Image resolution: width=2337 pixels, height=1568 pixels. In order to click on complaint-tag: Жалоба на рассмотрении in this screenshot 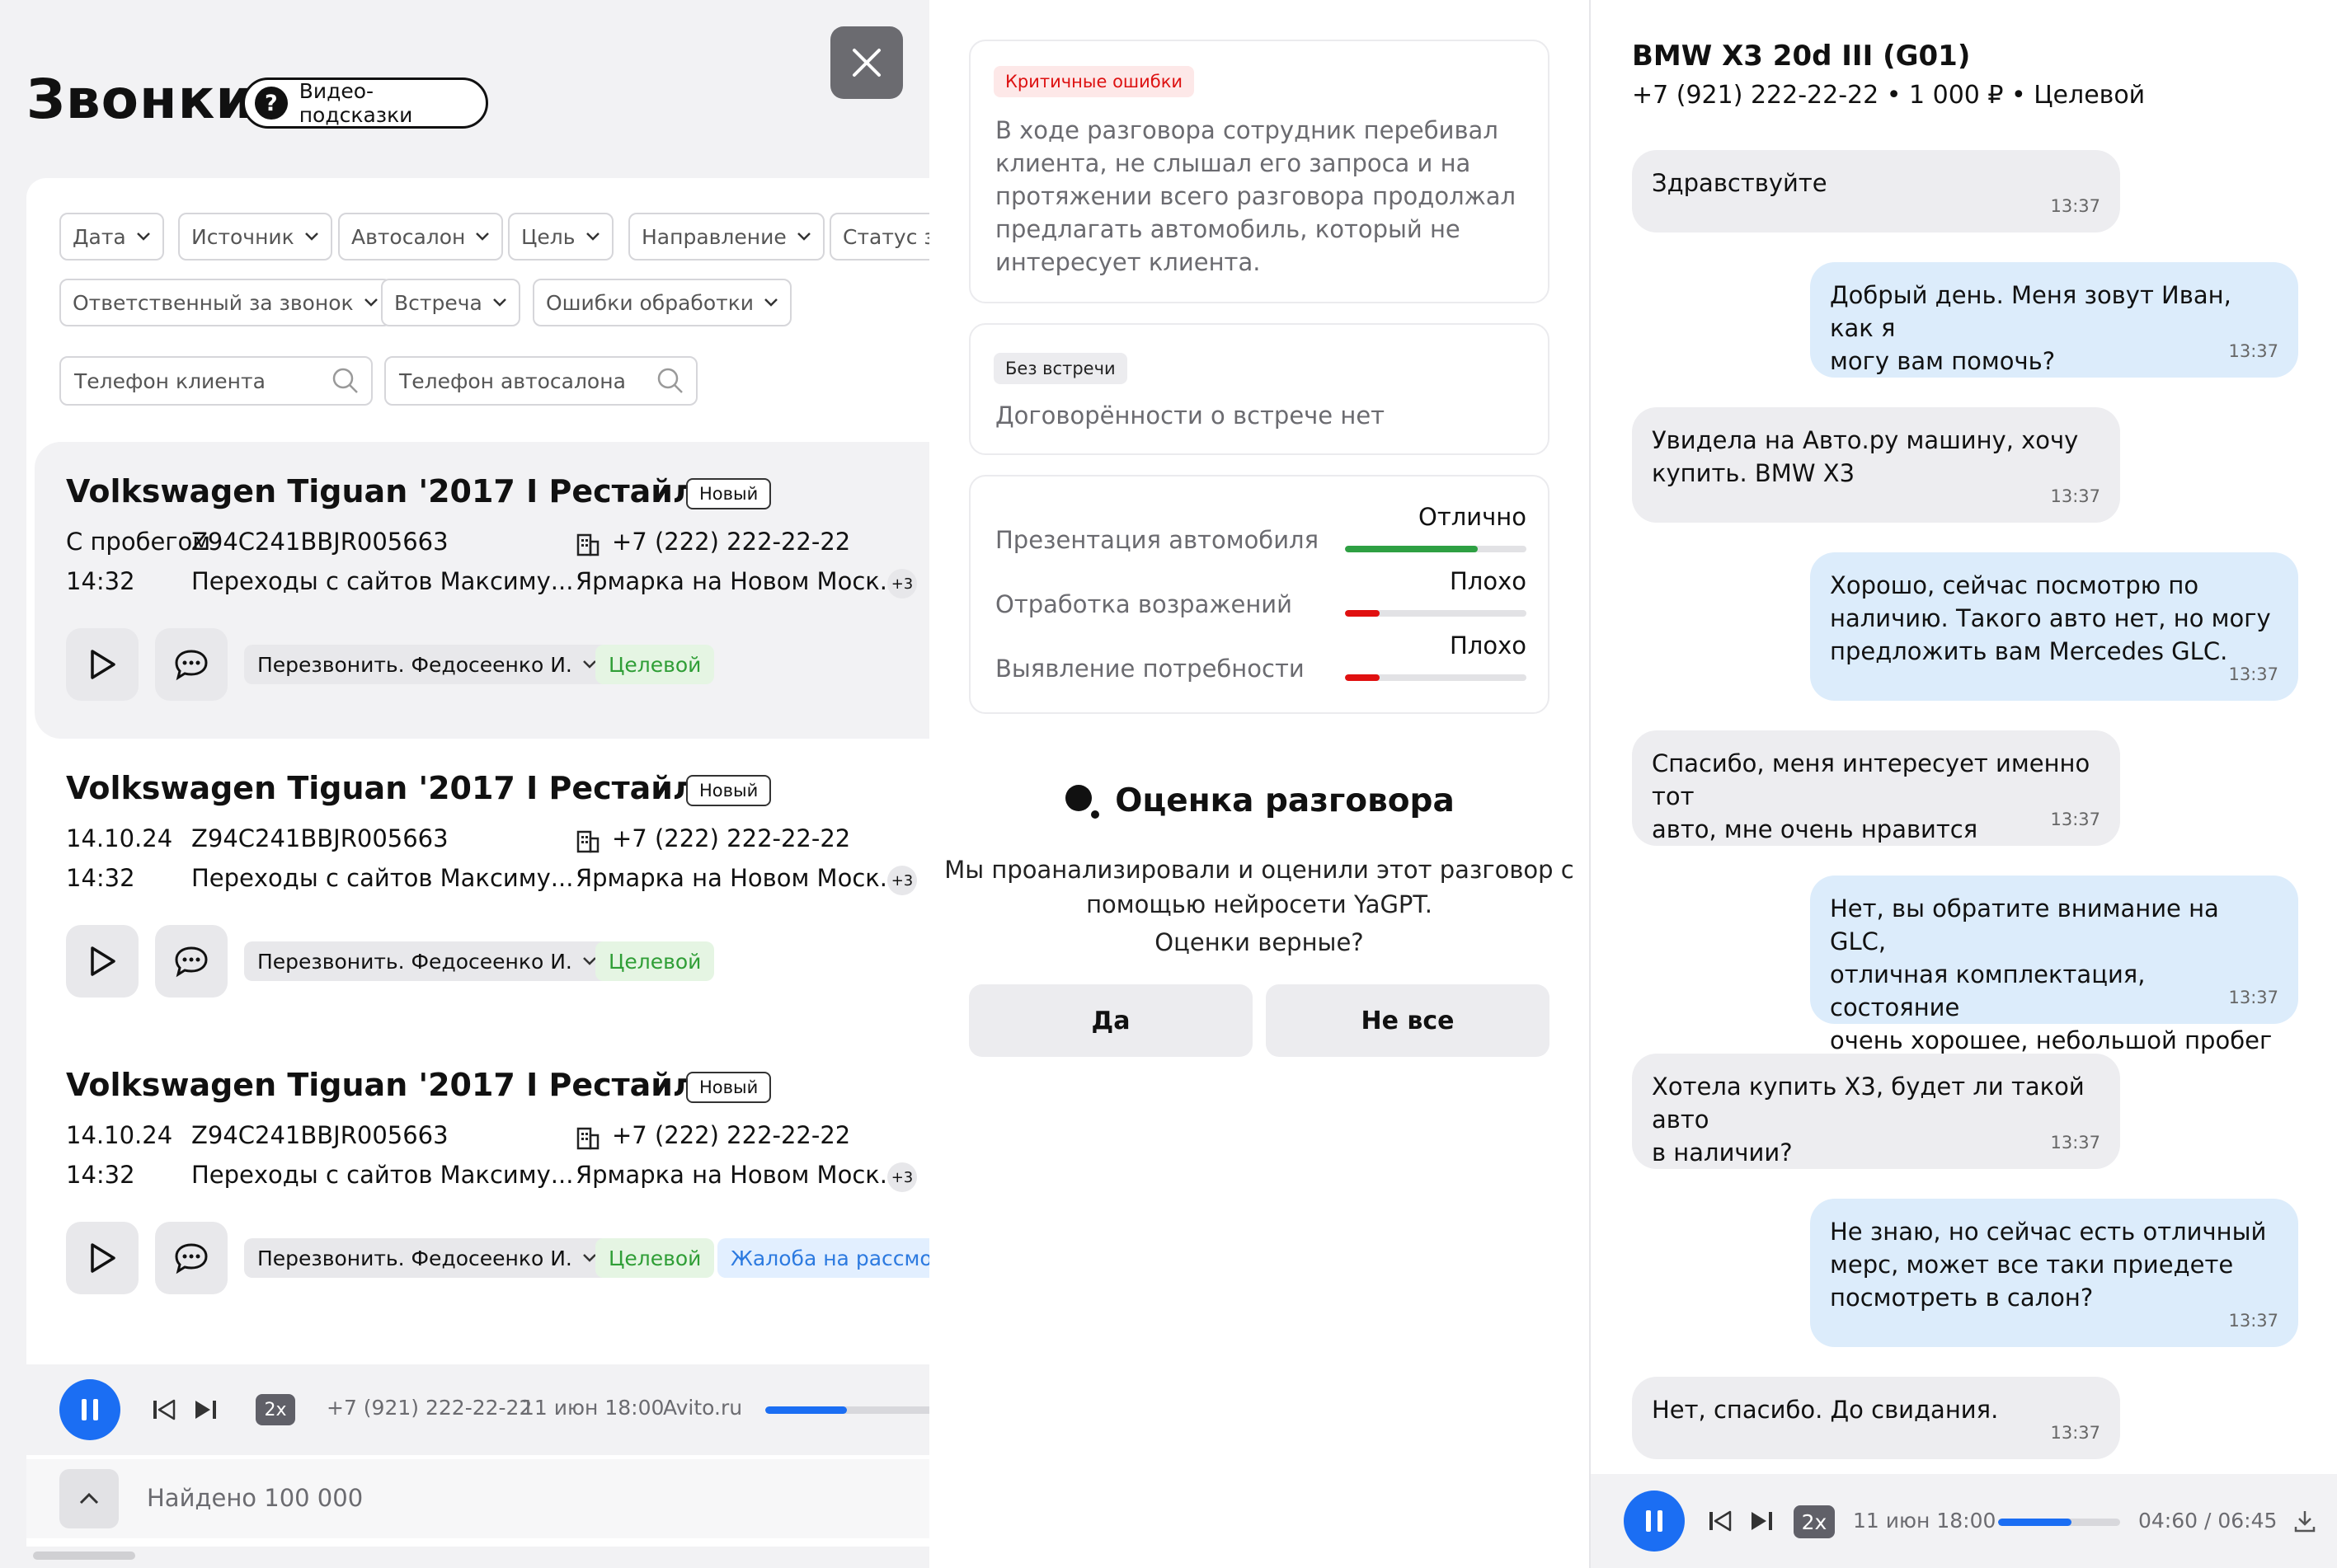, I will do `click(823, 1258)`.